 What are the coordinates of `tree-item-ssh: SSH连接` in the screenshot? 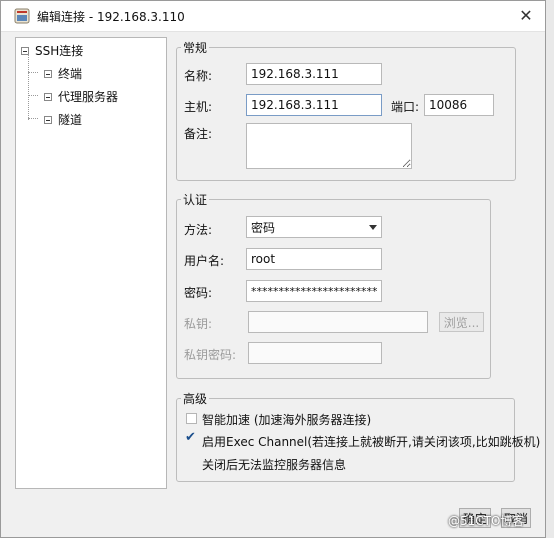 It's located at (52, 50).